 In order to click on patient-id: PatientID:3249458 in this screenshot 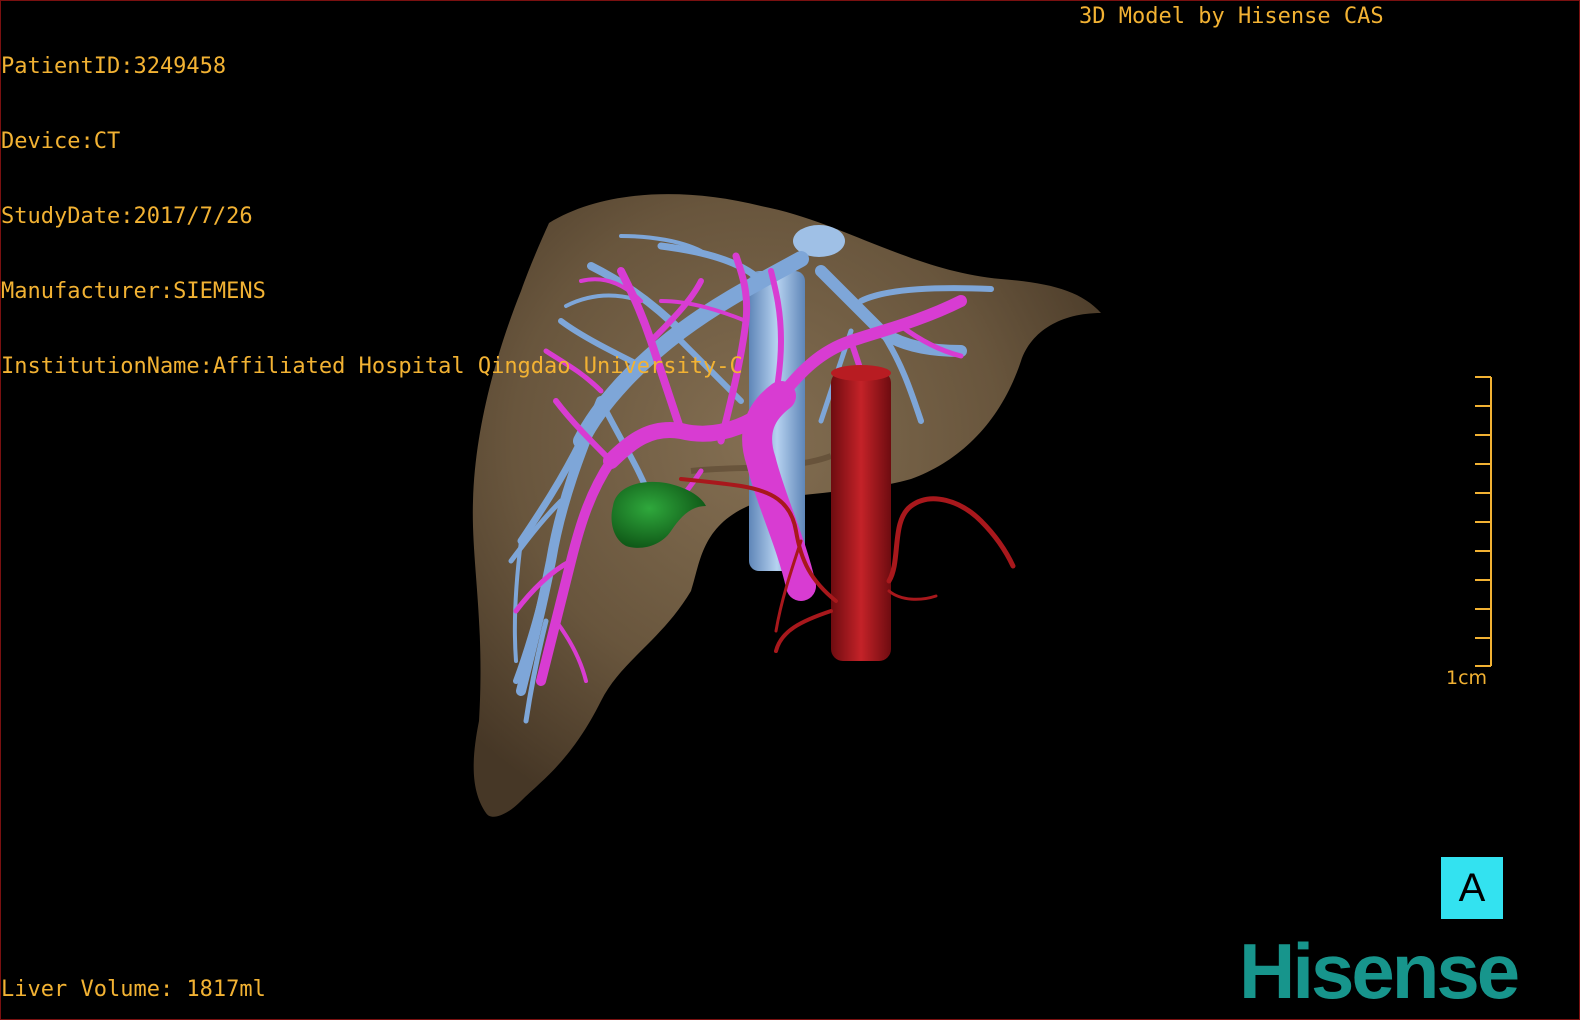, I will do `click(114, 66)`.